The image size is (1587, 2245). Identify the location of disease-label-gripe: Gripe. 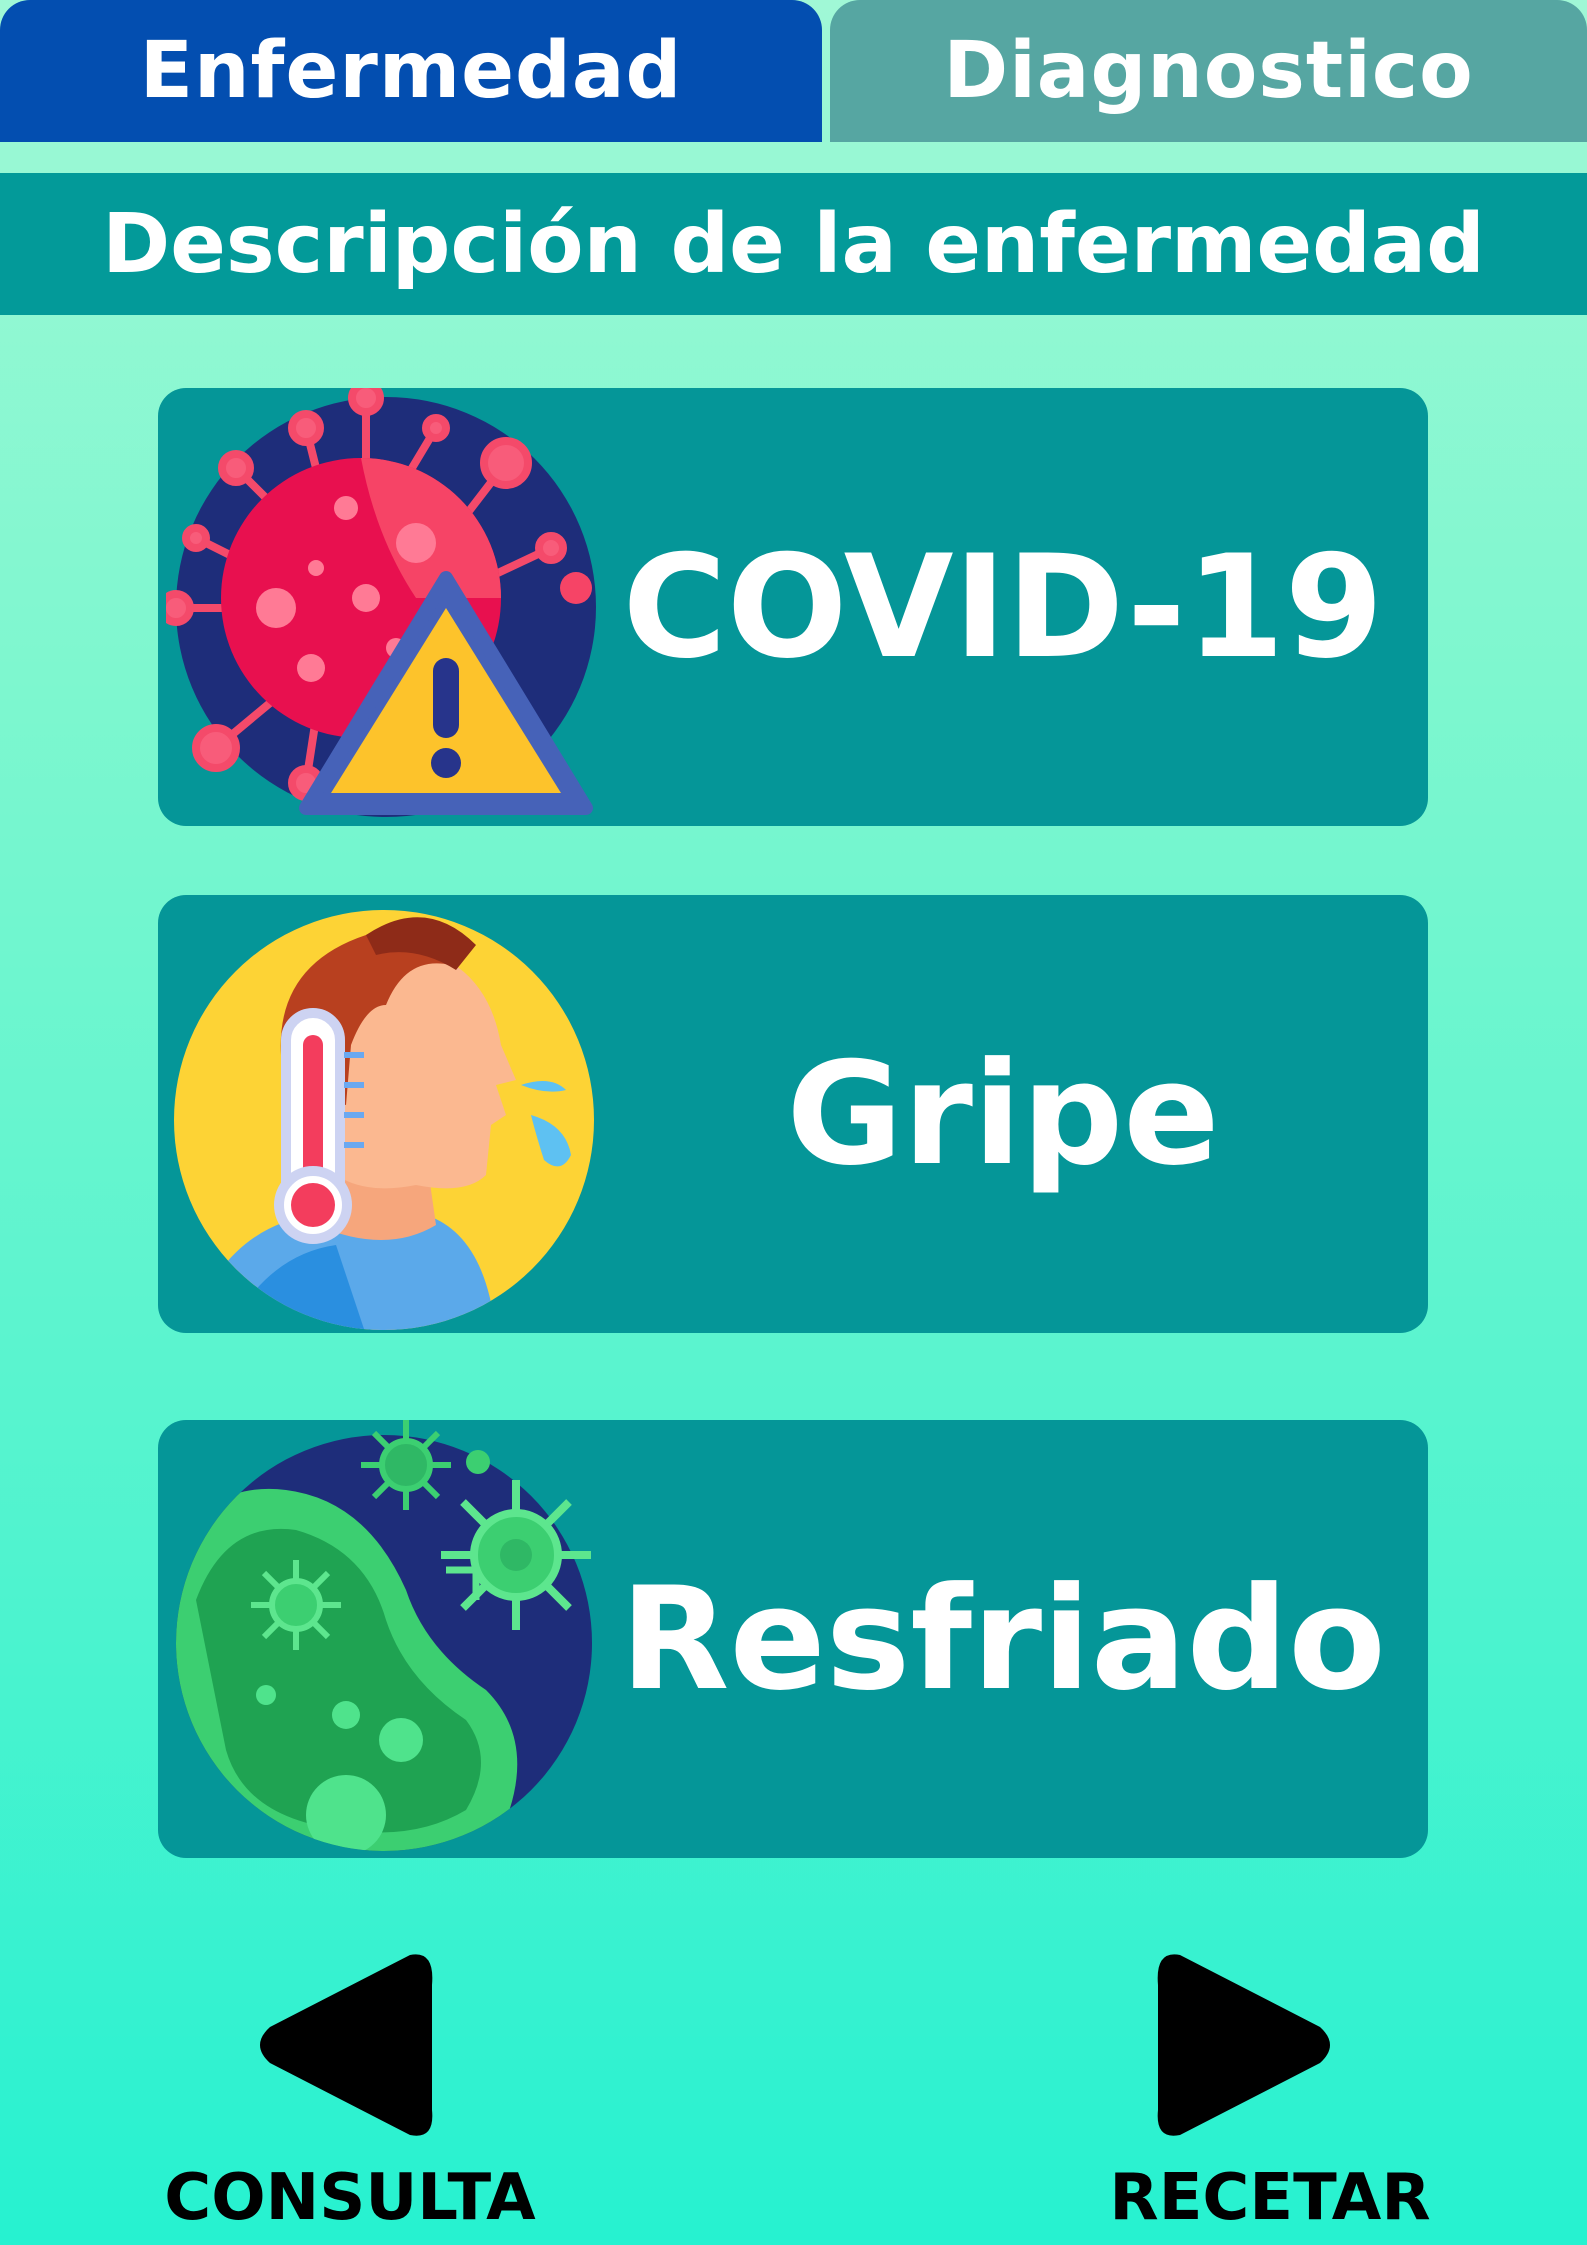
(1003, 1114).